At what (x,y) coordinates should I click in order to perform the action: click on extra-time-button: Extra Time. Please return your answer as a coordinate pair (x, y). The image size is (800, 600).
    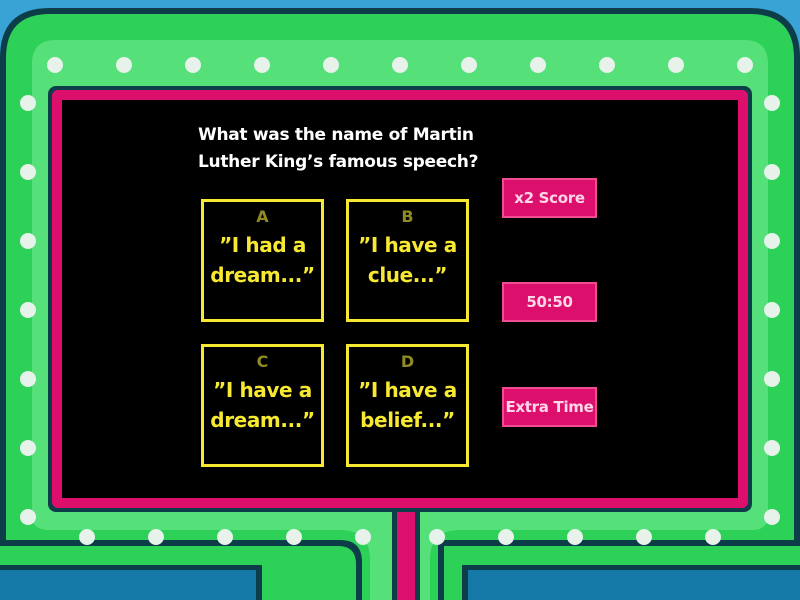
    Looking at the image, I should click on (549, 407).